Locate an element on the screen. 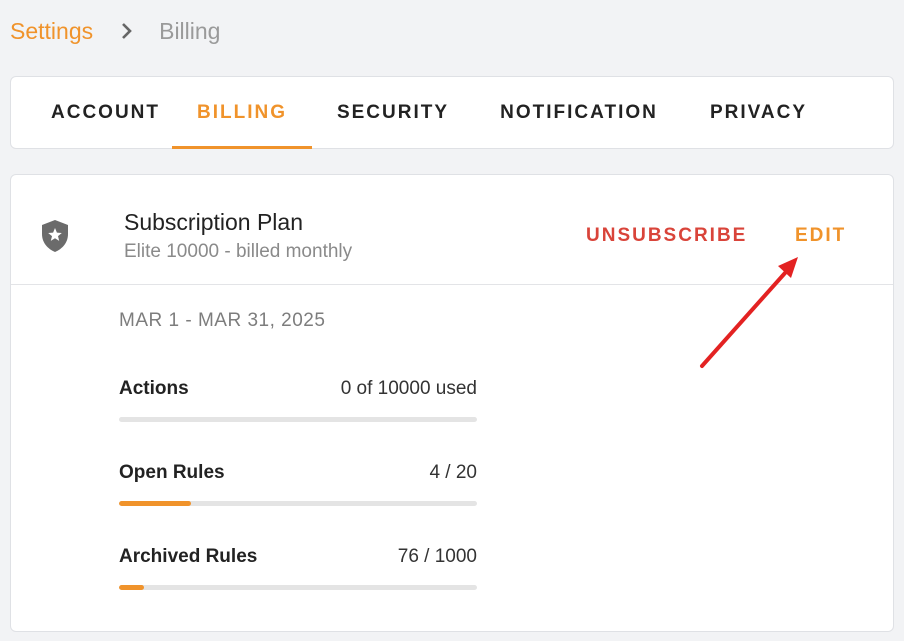  breadcrumb-current: Billing is located at coordinates (190, 30).